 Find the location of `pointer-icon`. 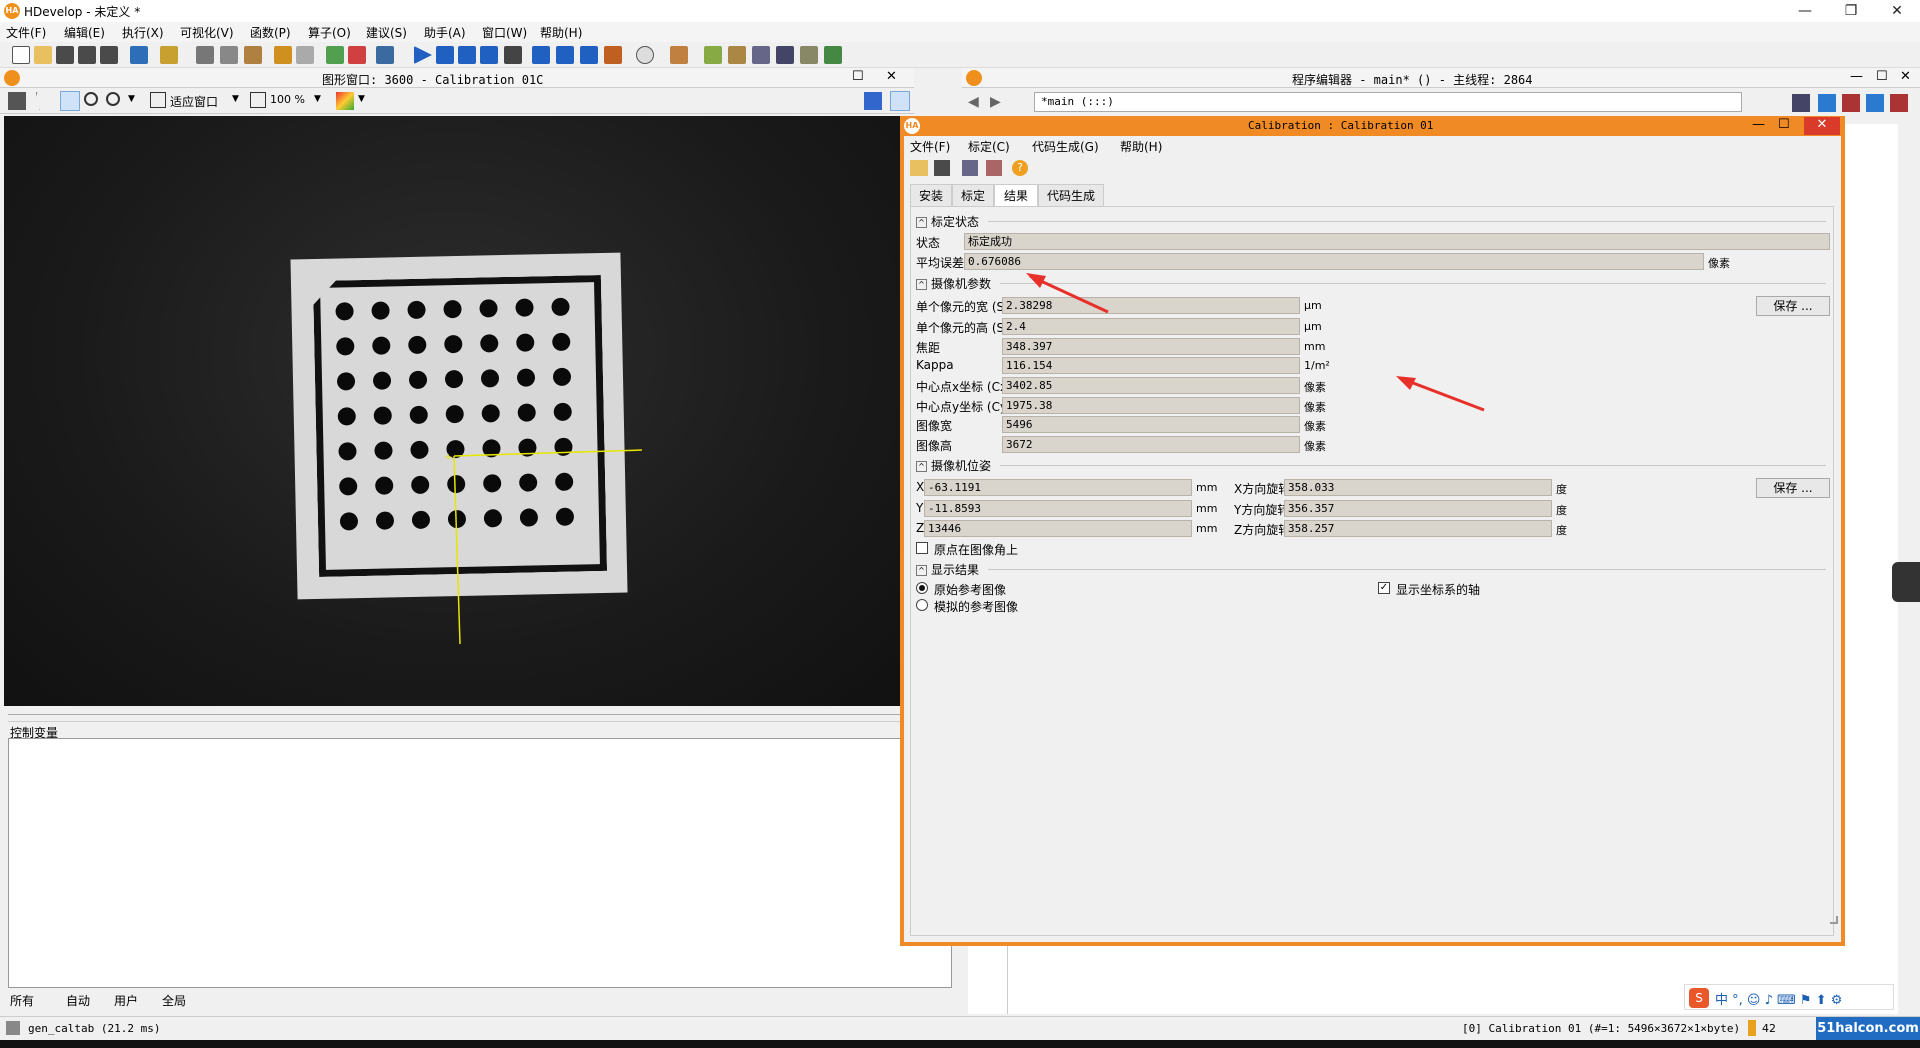

pointer-icon is located at coordinates (42, 101).